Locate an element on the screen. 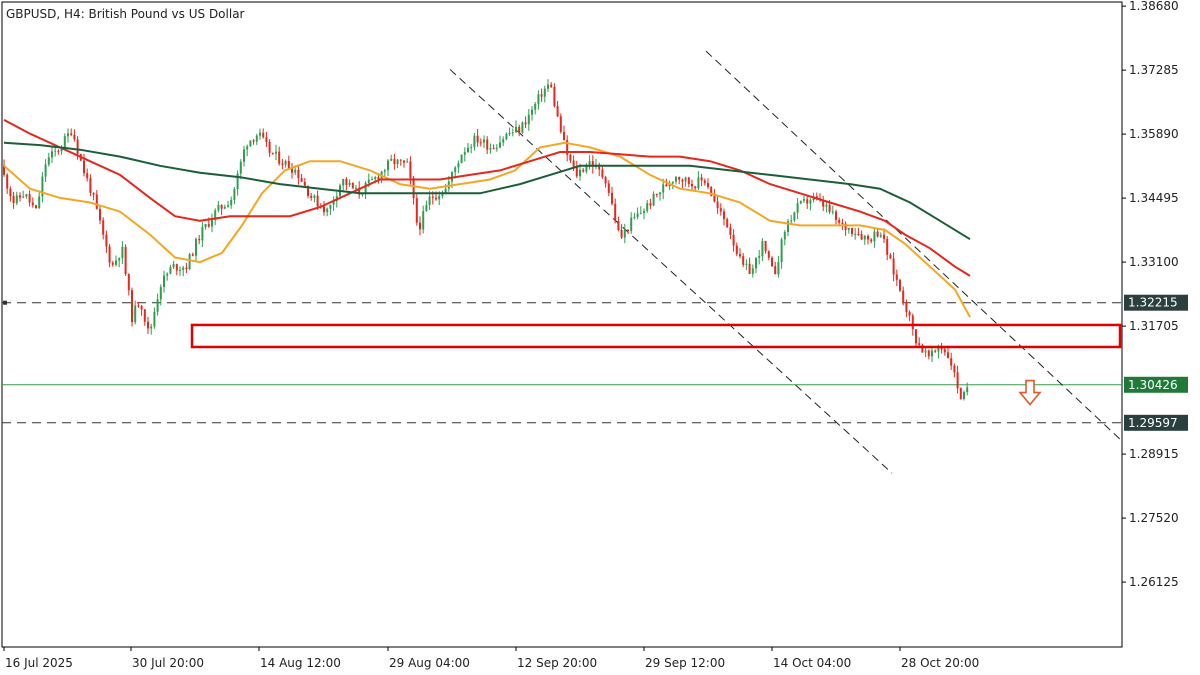 The image size is (1200, 675). price-tick-label: 1.26125 is located at coordinates (1154, 582).